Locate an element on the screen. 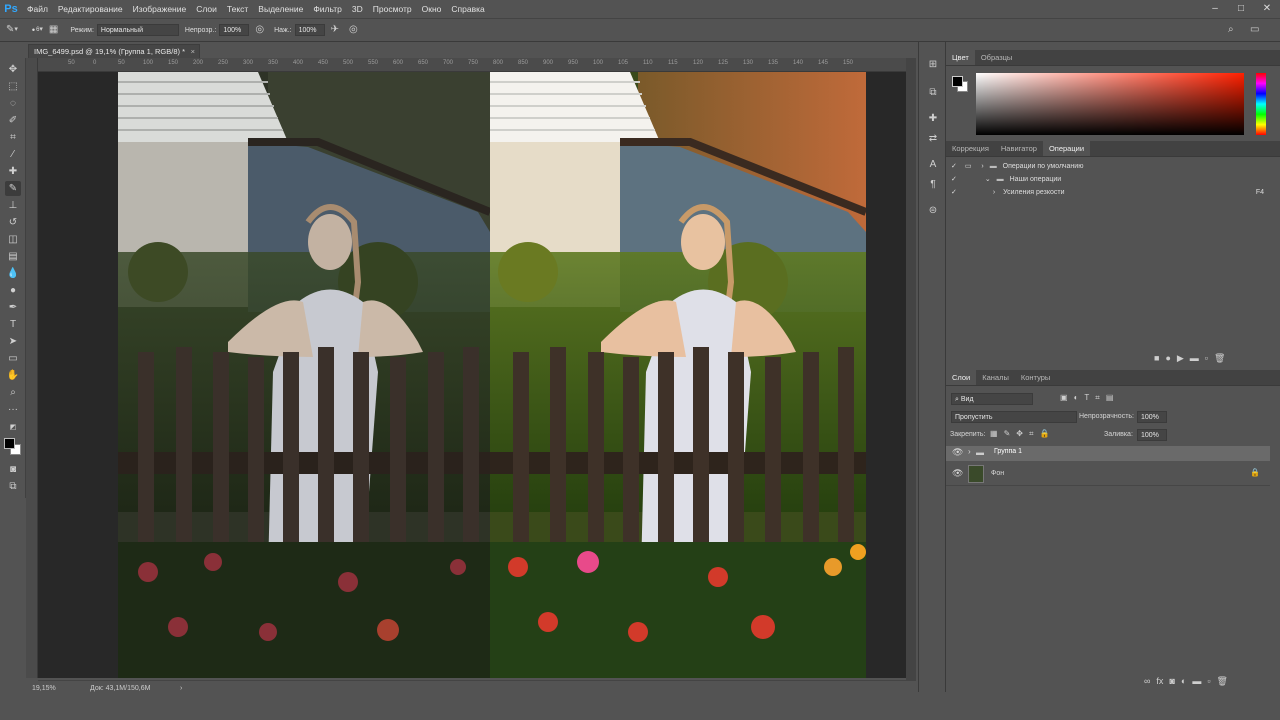 The image size is (1280, 720). fx-icon: fx is located at coordinates (1159, 681).